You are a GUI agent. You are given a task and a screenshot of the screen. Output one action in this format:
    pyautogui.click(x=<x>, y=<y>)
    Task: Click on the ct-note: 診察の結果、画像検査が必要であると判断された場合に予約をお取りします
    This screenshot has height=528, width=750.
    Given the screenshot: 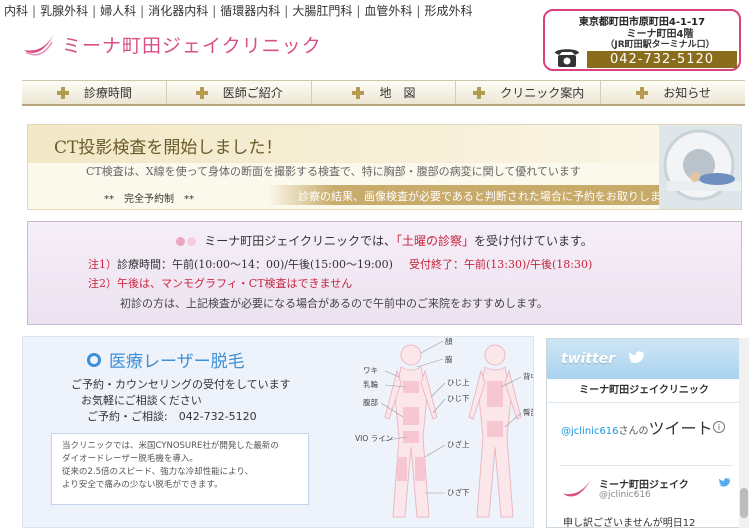 What is the action you would take?
    pyautogui.click(x=485, y=196)
    